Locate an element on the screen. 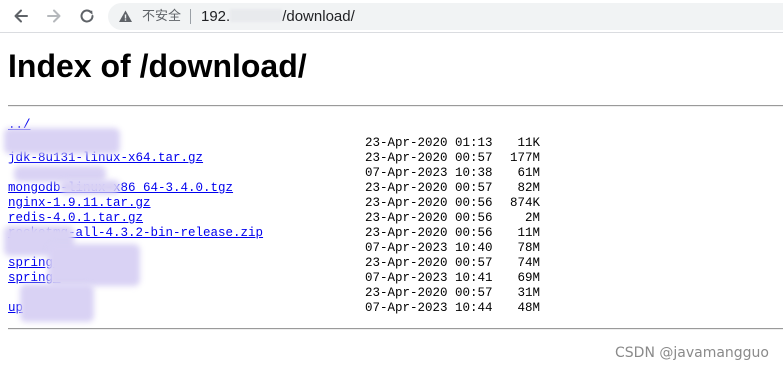 Image resolution: width=783 pixels, height=372 pixels. table-row: spring- 23-Apr-2020 00:57 74M is located at coordinates (391, 263).